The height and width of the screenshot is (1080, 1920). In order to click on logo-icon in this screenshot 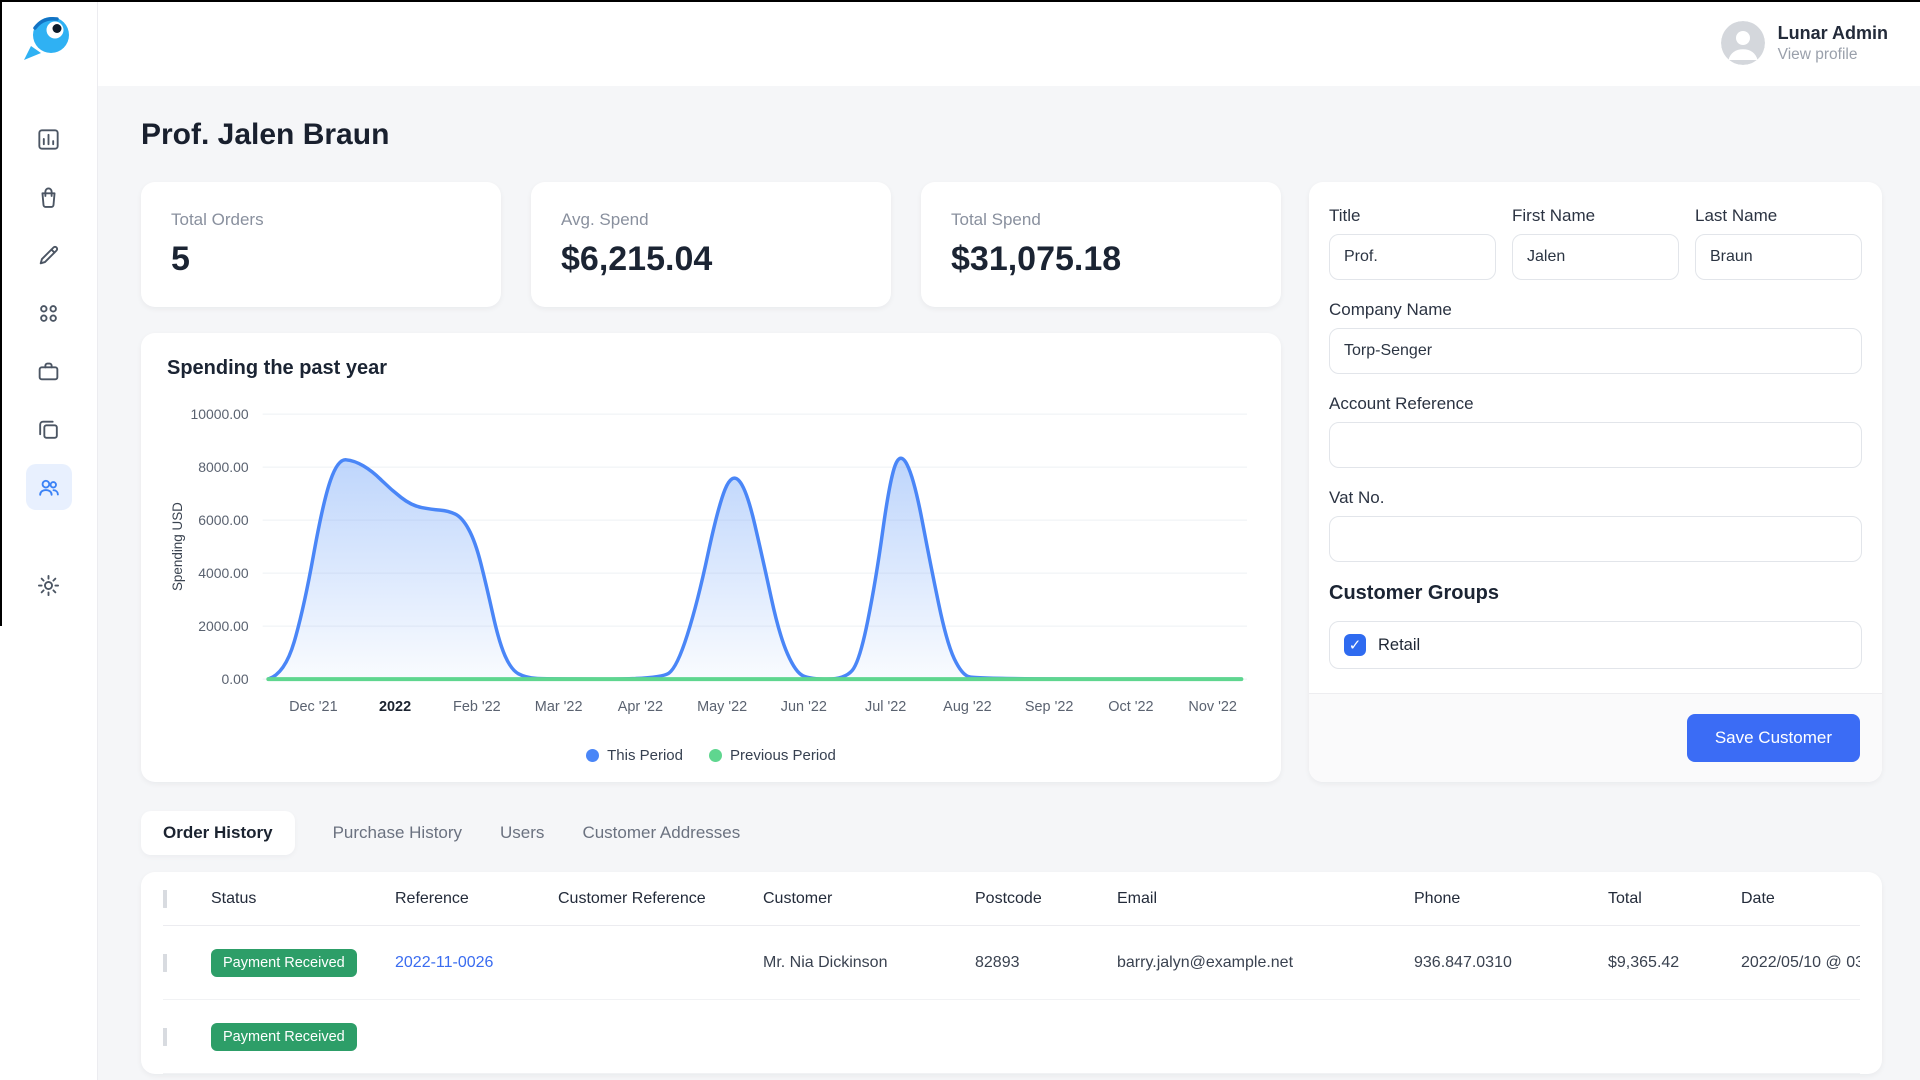, I will do `click(46, 38)`.